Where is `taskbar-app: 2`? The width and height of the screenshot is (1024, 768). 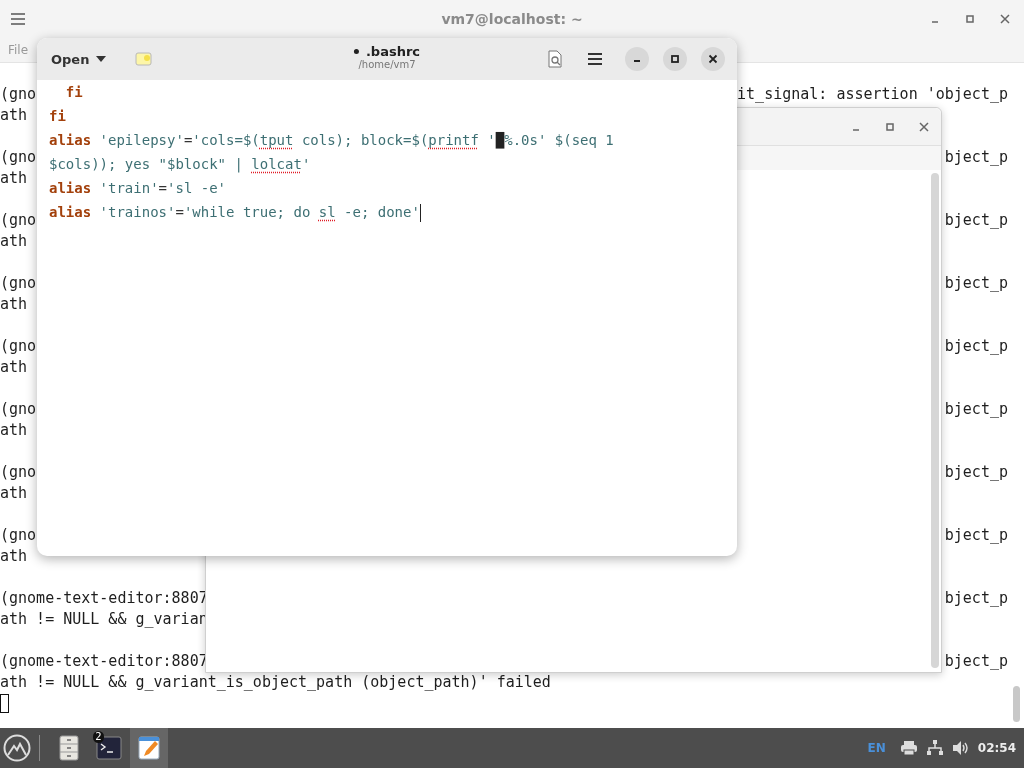
taskbar-app: 2 is located at coordinates (109, 748).